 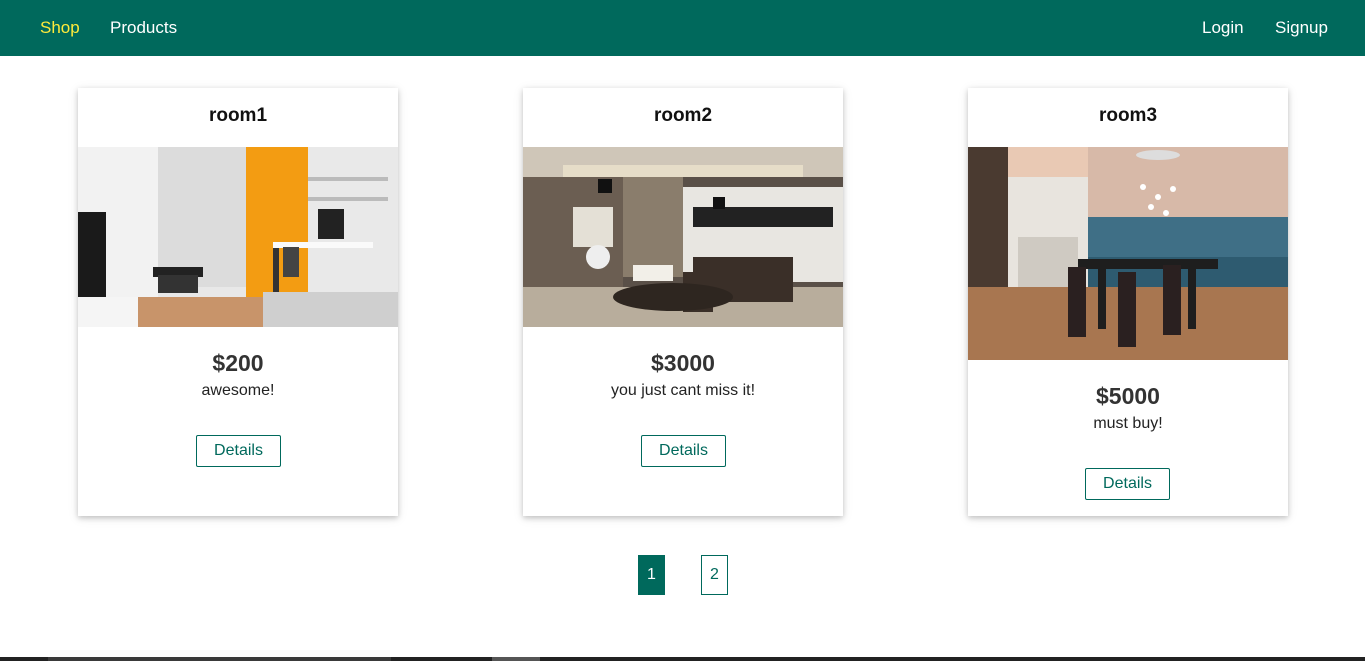 I want to click on room1-photo, so click(x=238, y=237).